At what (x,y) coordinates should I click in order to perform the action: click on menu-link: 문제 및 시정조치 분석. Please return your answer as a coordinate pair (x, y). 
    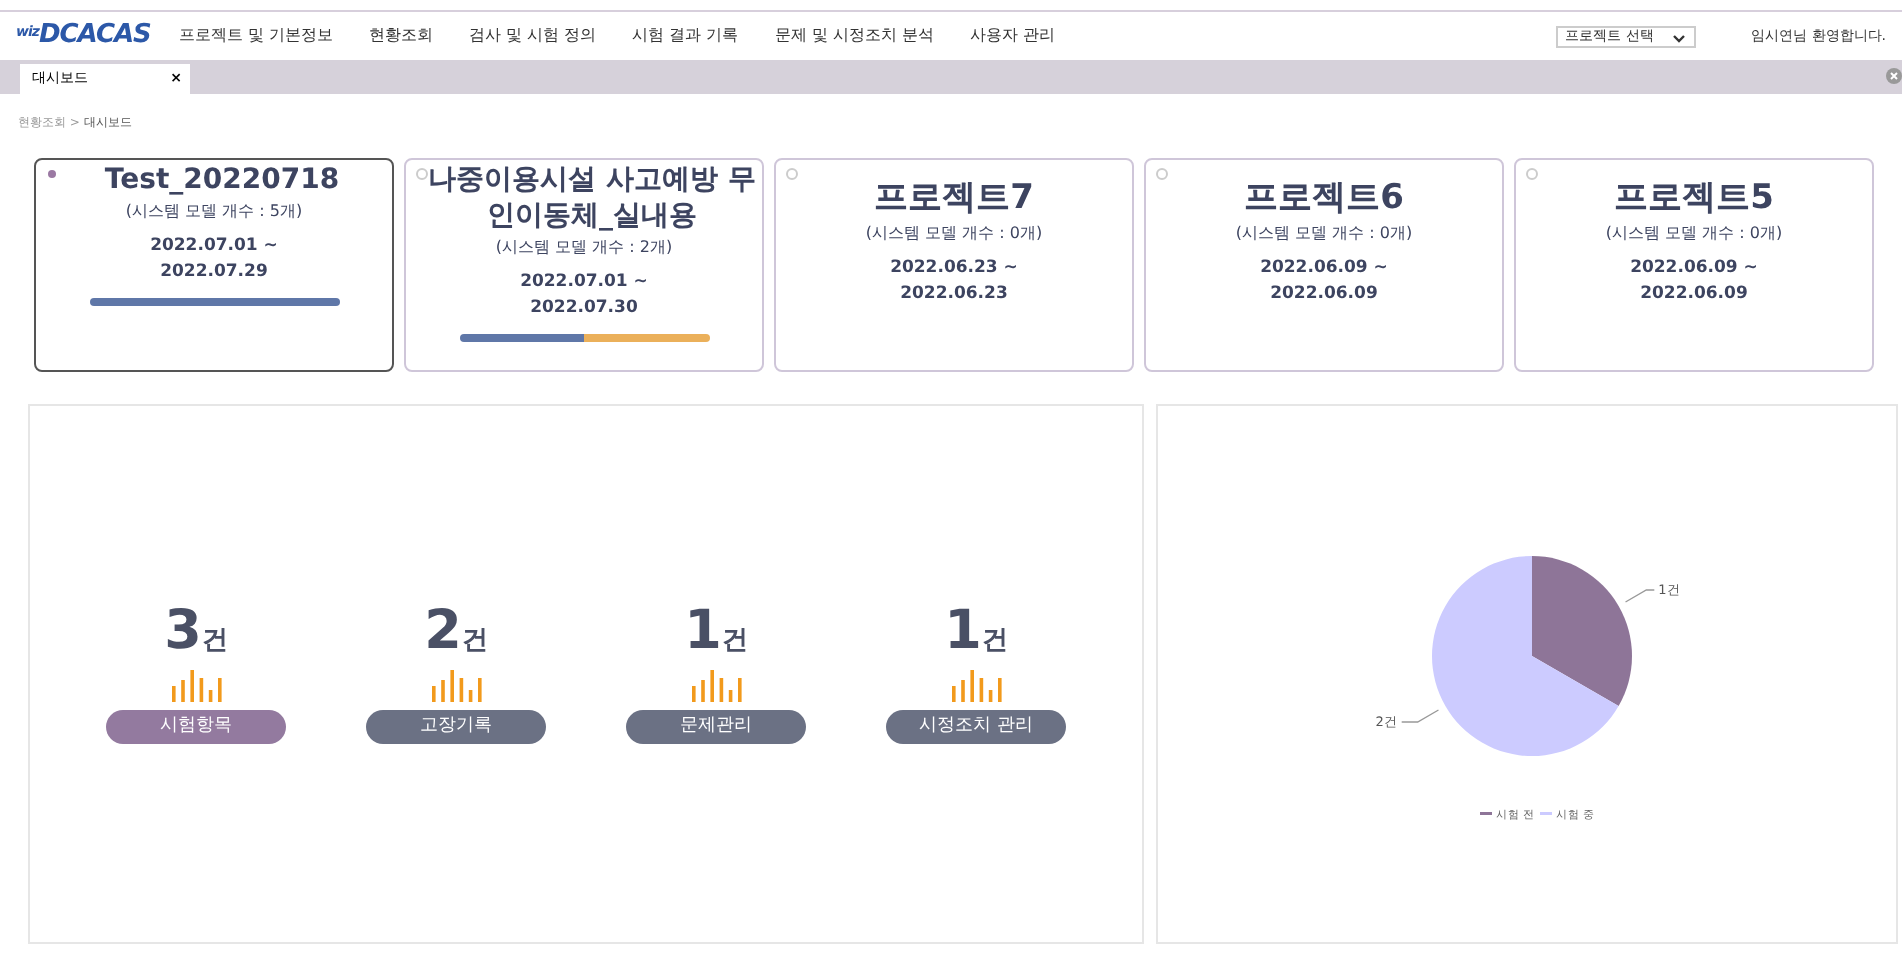
    Looking at the image, I should click on (854, 36).